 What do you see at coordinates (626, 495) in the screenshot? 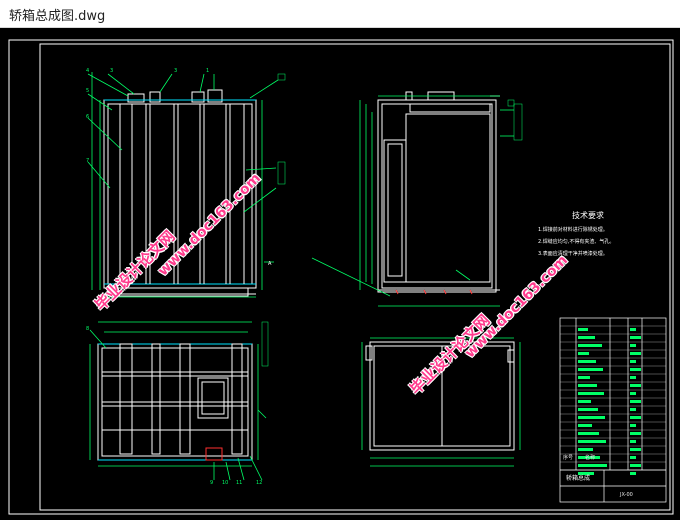
I see `title-block-drawing-number: JX-00` at bounding box center [626, 495].